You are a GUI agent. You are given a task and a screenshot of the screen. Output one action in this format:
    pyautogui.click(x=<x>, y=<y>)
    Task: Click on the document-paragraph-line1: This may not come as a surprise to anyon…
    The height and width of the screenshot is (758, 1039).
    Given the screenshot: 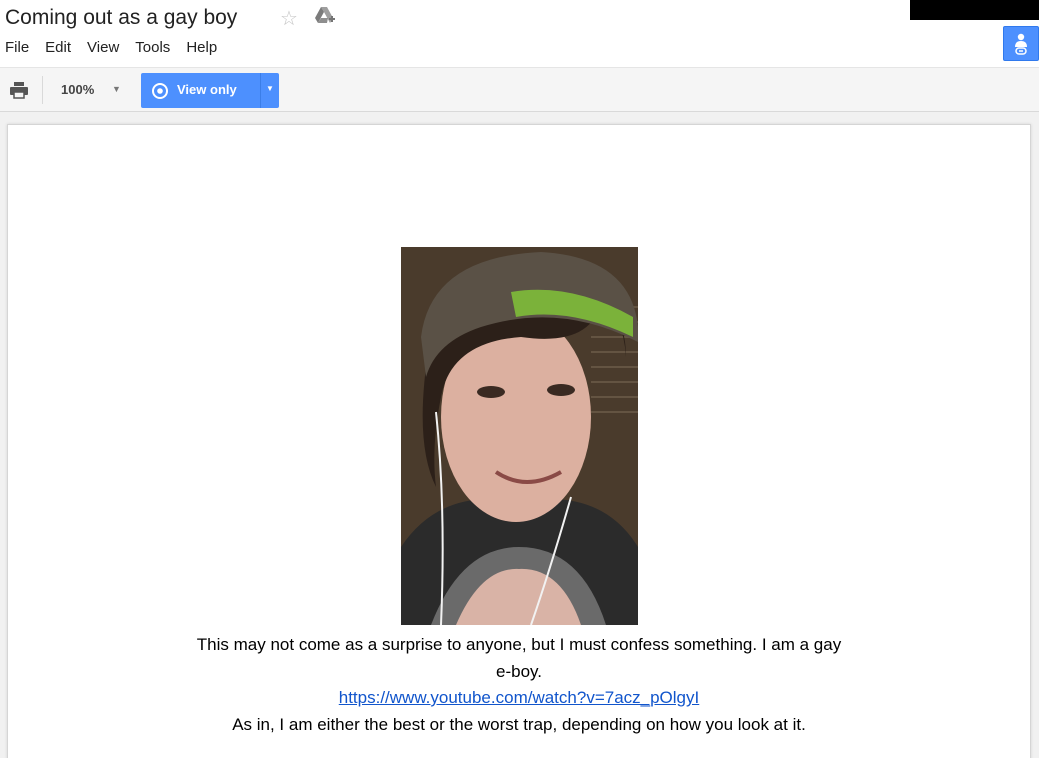 What is the action you would take?
    pyautogui.click(x=519, y=644)
    